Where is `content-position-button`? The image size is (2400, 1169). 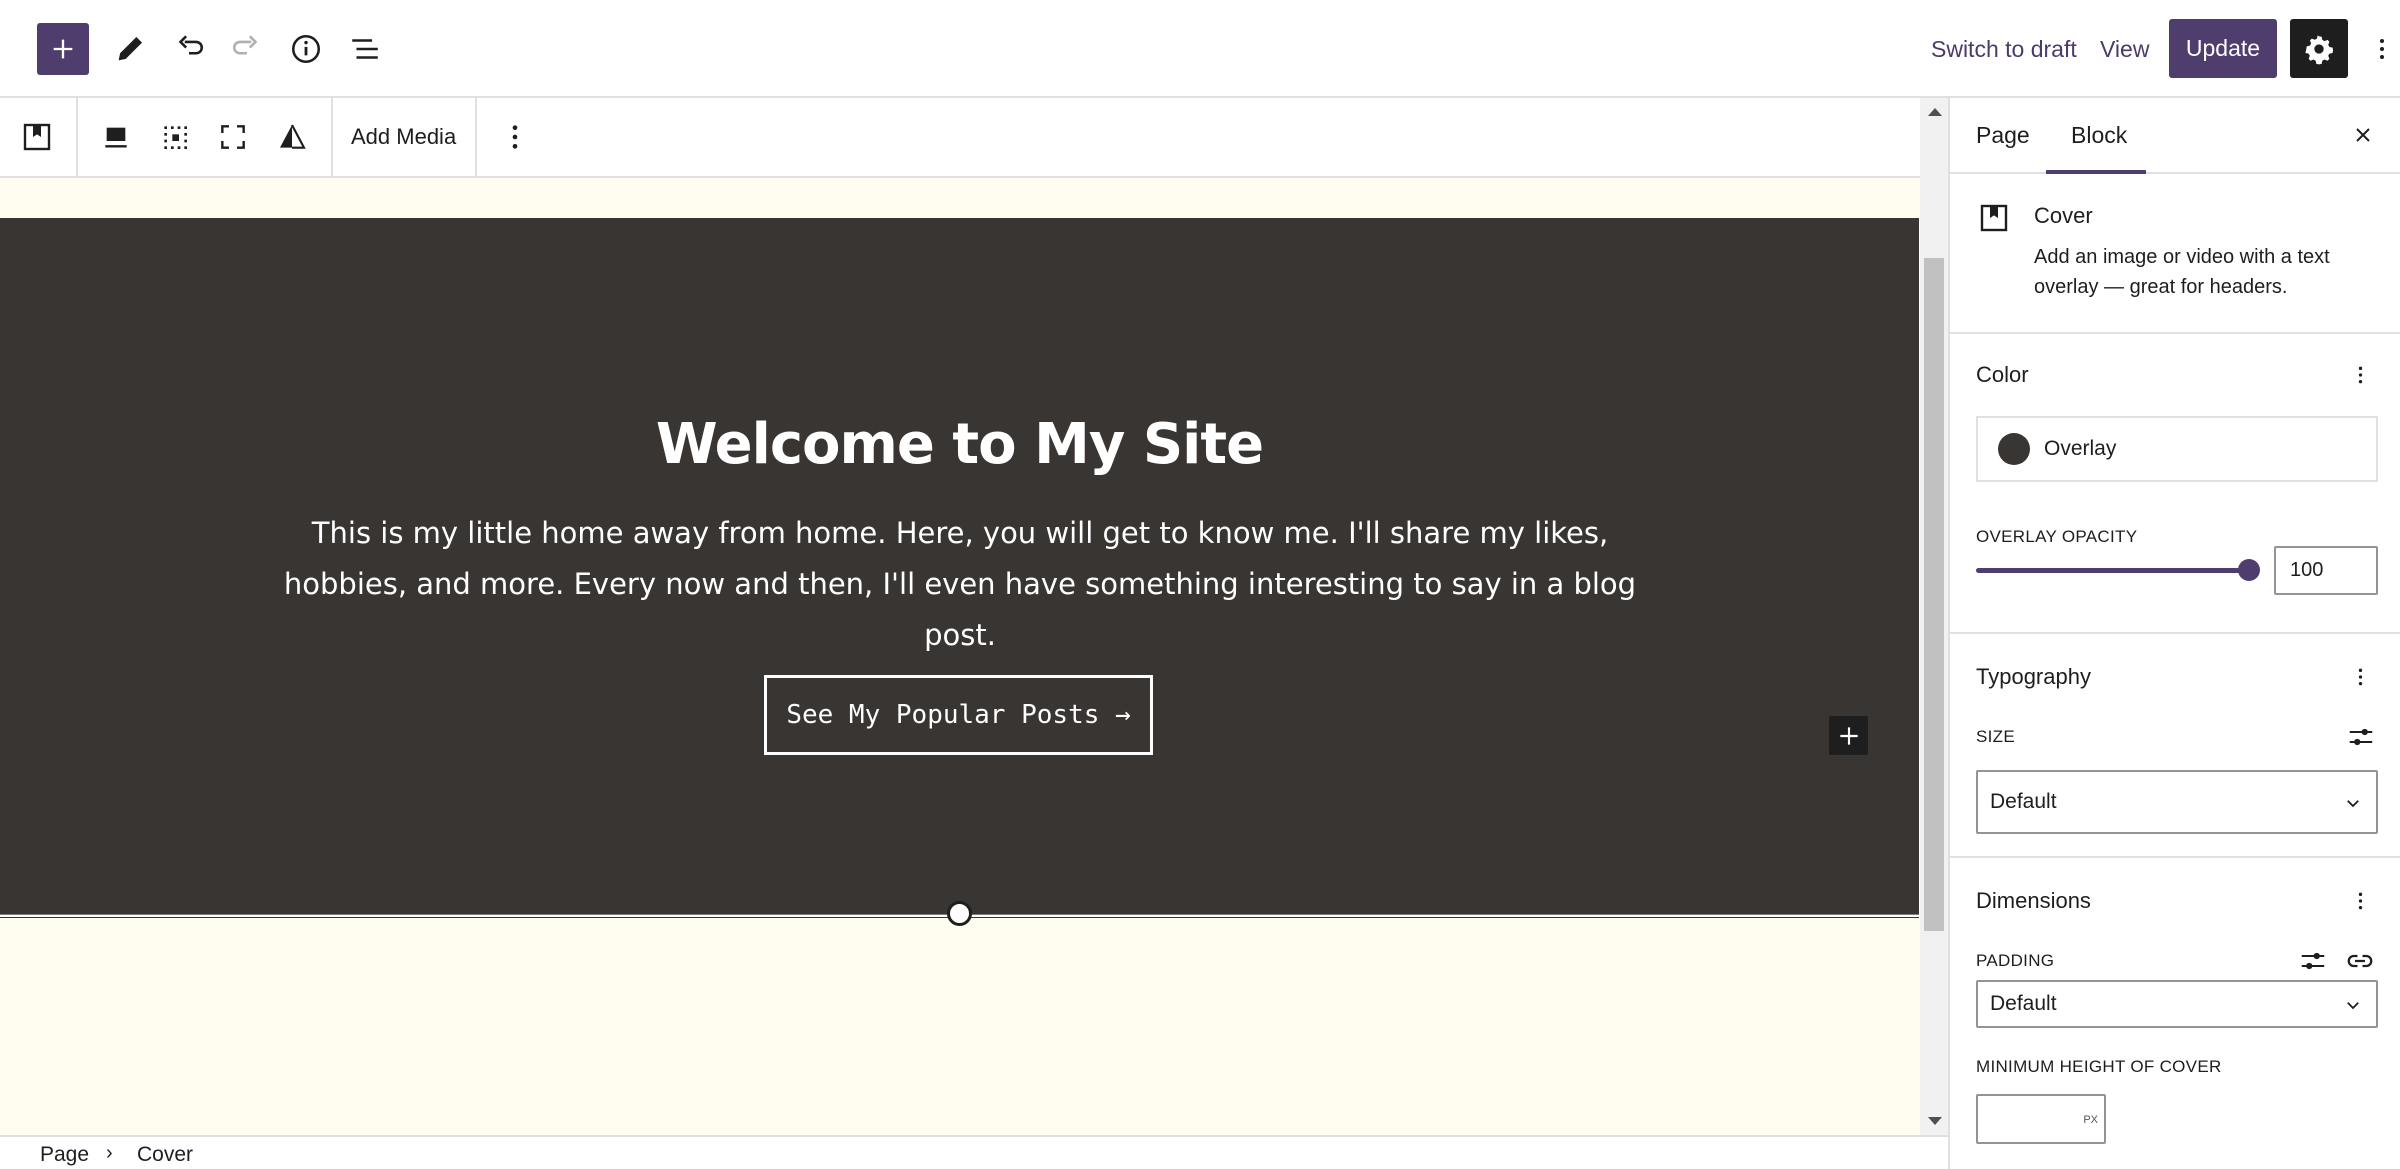
content-position-button is located at coordinates (175, 137).